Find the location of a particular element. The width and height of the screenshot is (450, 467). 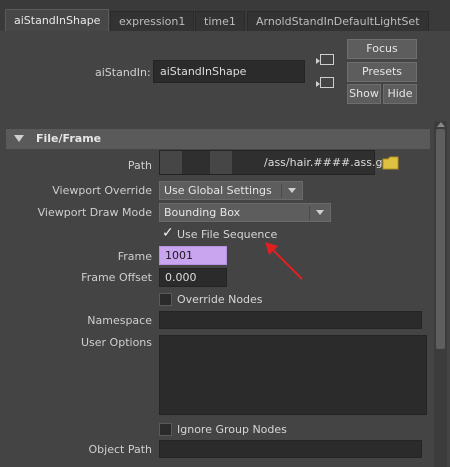

output-connection-icon is located at coordinates (325, 82).